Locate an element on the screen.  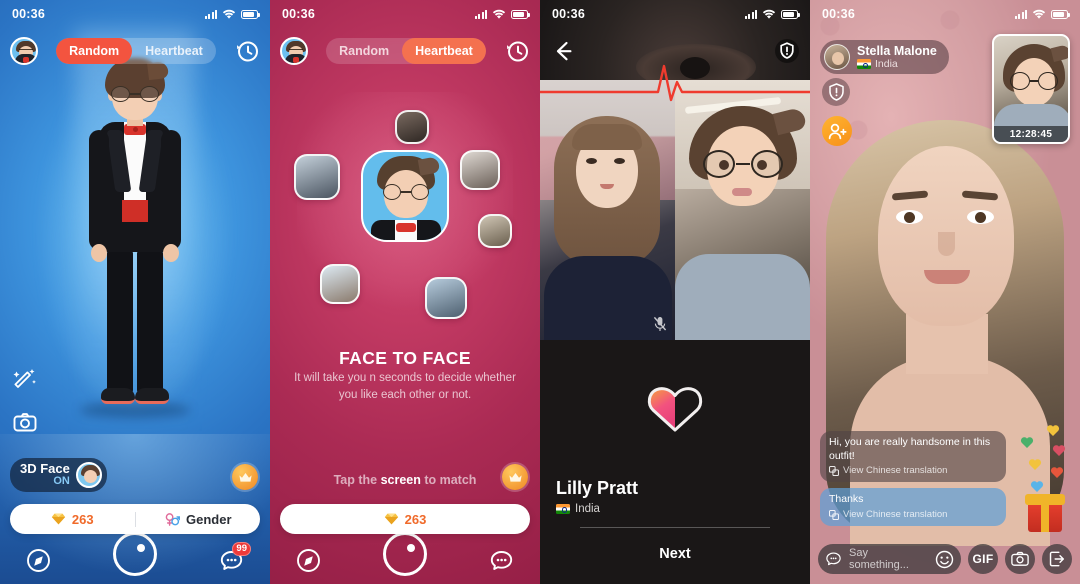
face-3d-label: 3D Face is located at coordinates (45, 469).